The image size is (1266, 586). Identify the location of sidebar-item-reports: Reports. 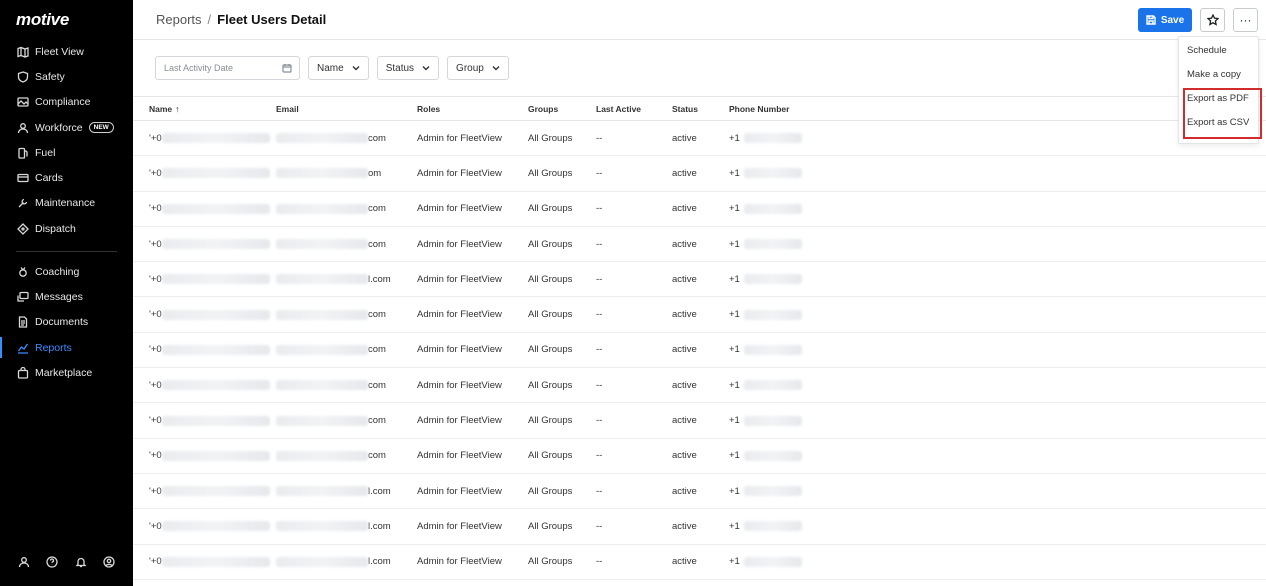
(66, 347).